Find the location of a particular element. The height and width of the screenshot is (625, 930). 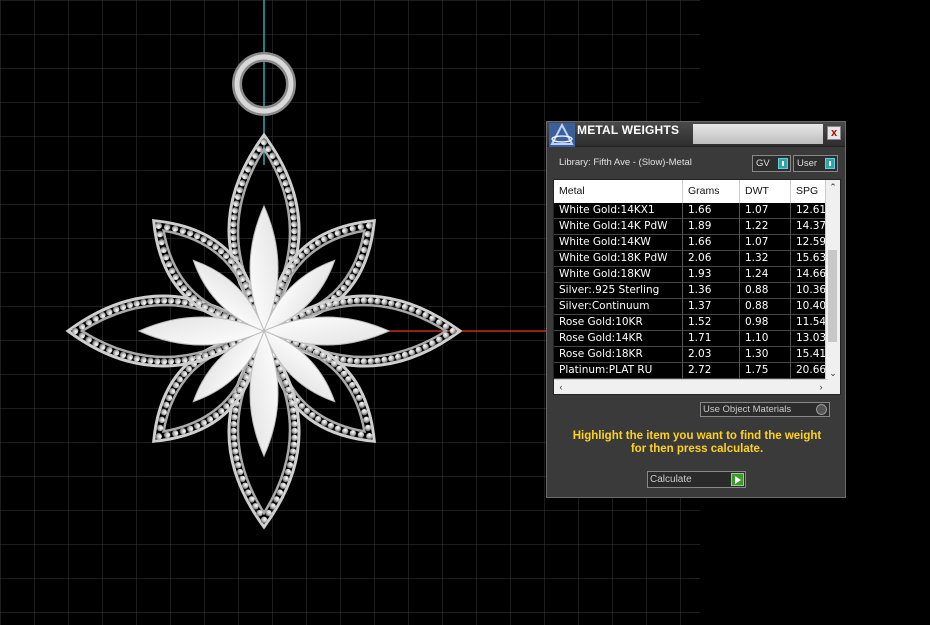

toggle-switch-icon is located at coordinates (783, 163).